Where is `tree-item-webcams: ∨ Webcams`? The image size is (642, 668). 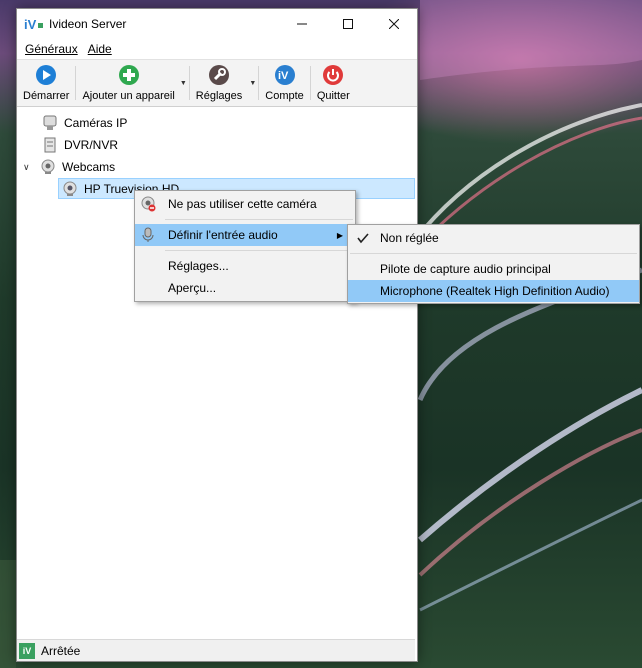 tree-item-webcams: ∨ Webcams is located at coordinates (69, 167).